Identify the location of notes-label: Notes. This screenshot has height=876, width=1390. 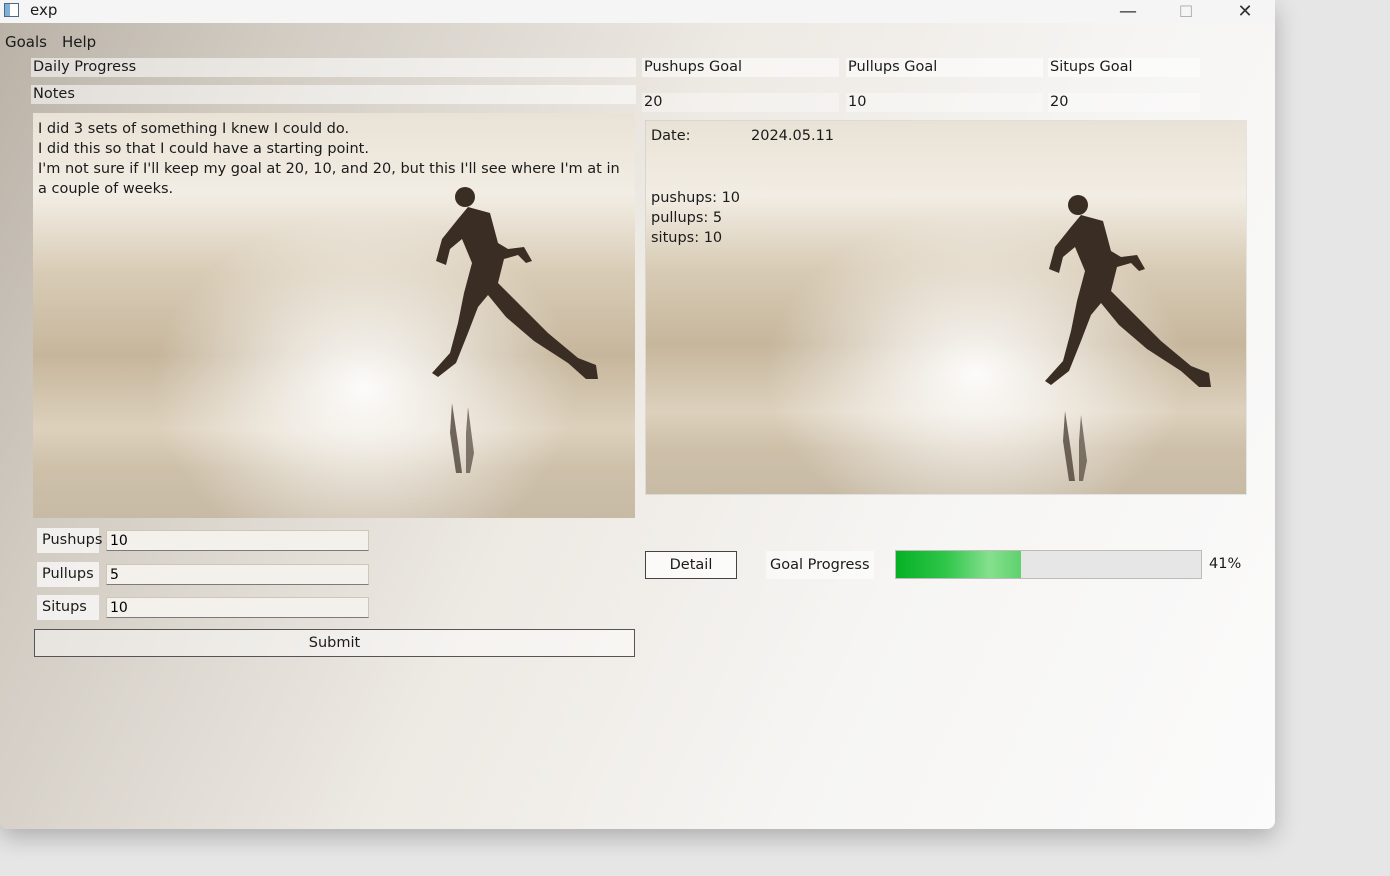
(333, 94).